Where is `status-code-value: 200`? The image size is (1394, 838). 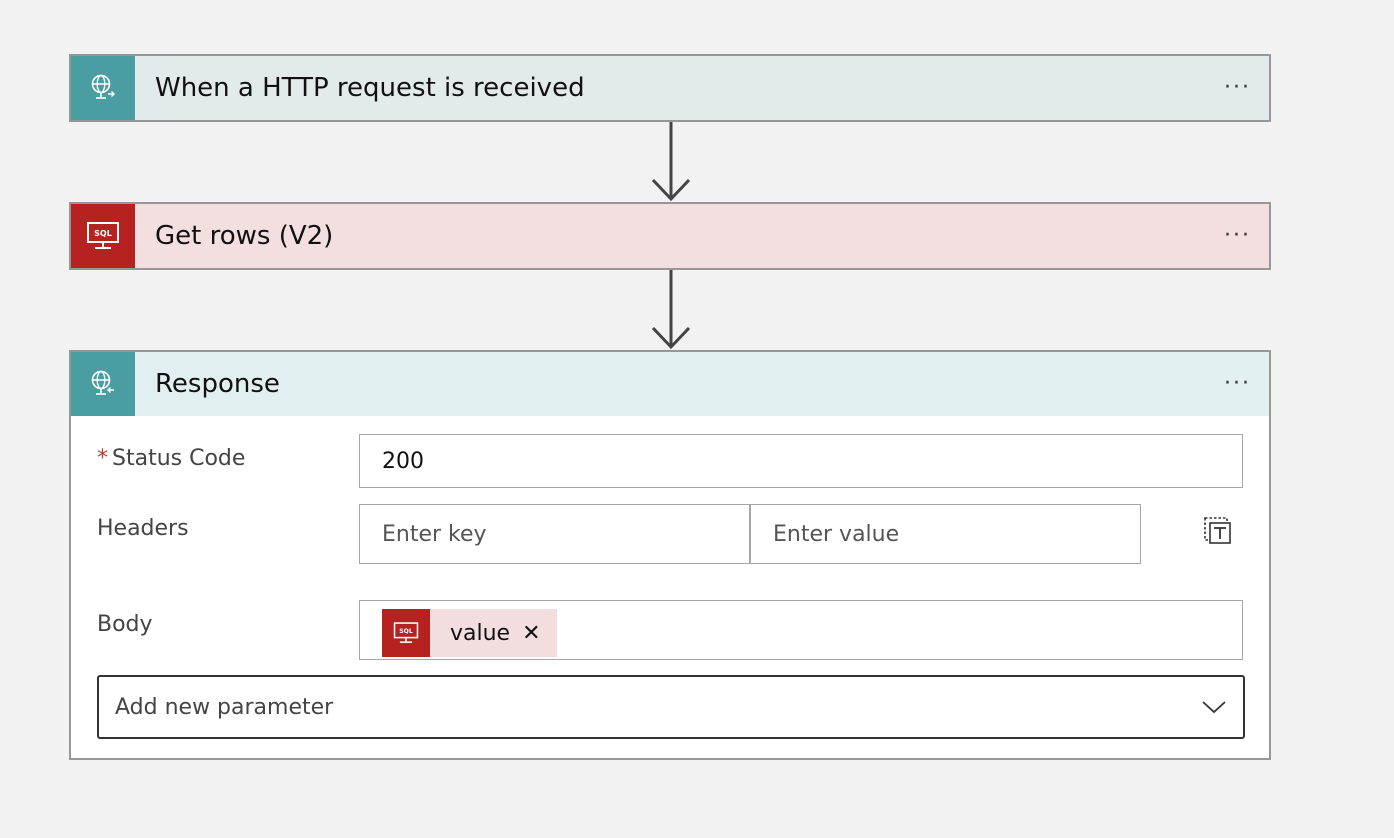 status-code-value: 200 is located at coordinates (403, 461).